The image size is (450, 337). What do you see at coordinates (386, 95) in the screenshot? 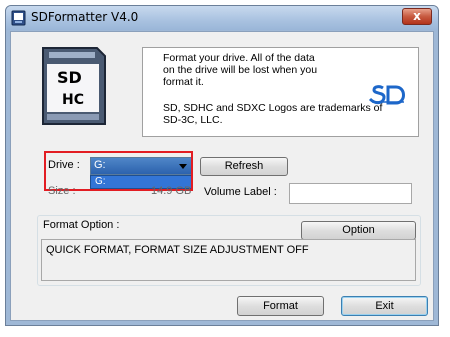
I see `sd-logo-icon` at bounding box center [386, 95].